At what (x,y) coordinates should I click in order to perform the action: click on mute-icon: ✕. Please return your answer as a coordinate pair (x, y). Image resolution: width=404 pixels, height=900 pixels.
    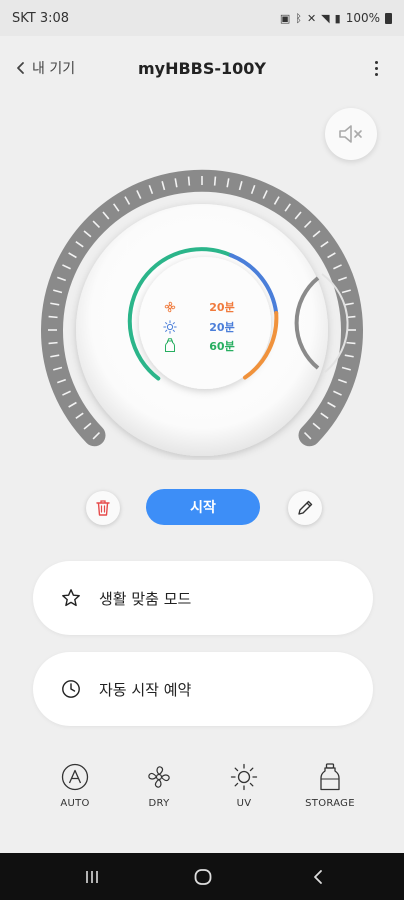
    Looking at the image, I should click on (311, 18).